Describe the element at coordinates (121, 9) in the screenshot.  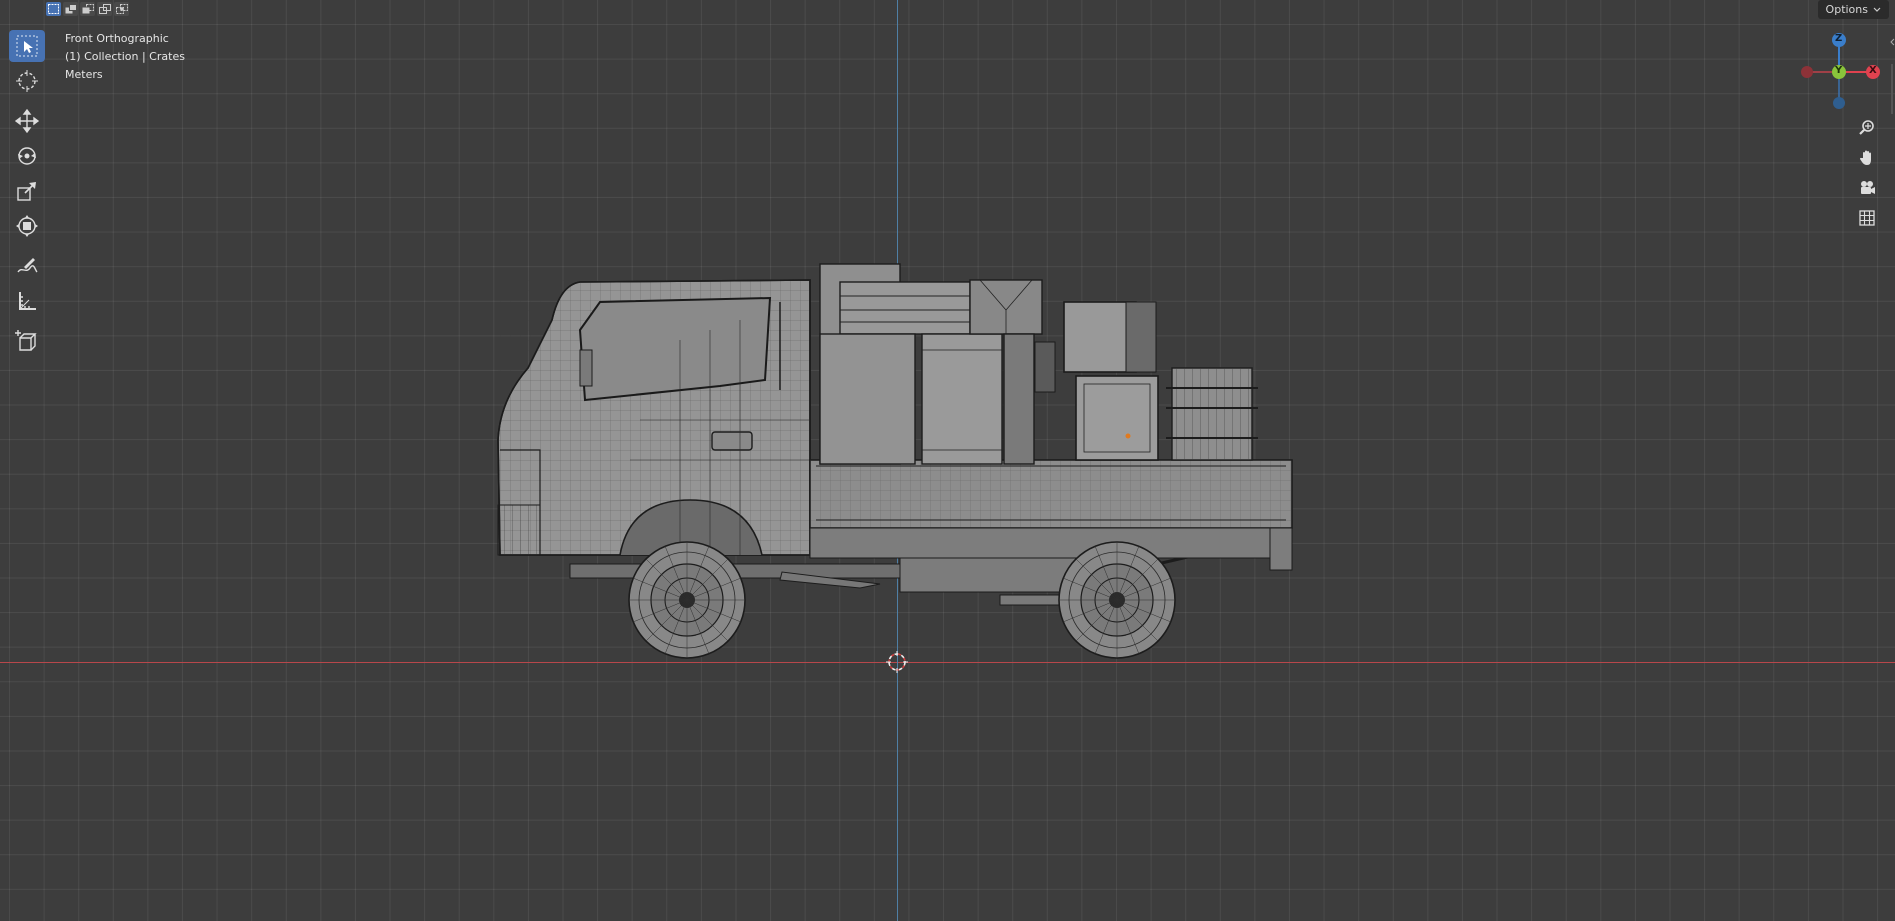
I see `select-intersect-icon` at that location.